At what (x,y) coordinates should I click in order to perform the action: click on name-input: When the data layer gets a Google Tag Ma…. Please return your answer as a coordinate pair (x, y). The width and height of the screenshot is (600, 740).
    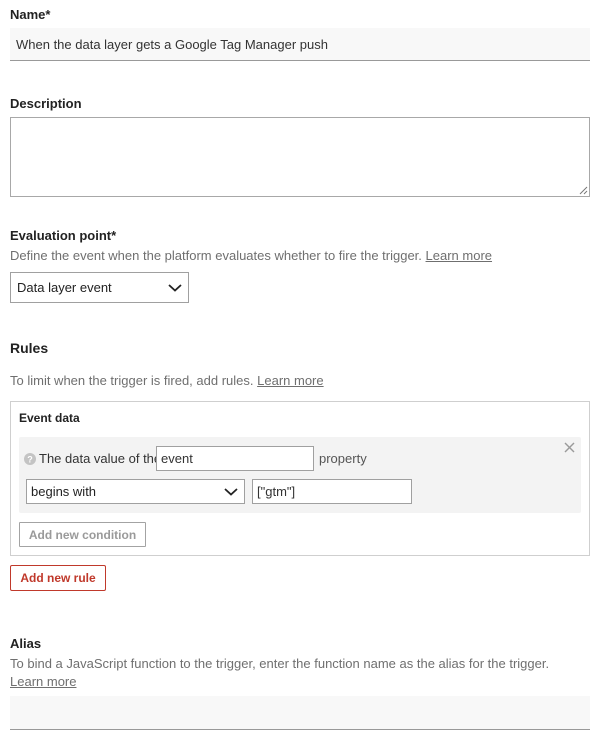
    Looking at the image, I should click on (300, 44).